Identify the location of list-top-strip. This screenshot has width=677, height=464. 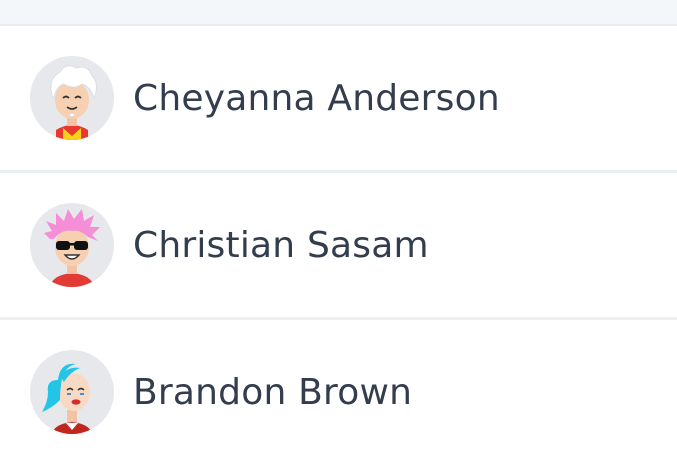
(338, 13).